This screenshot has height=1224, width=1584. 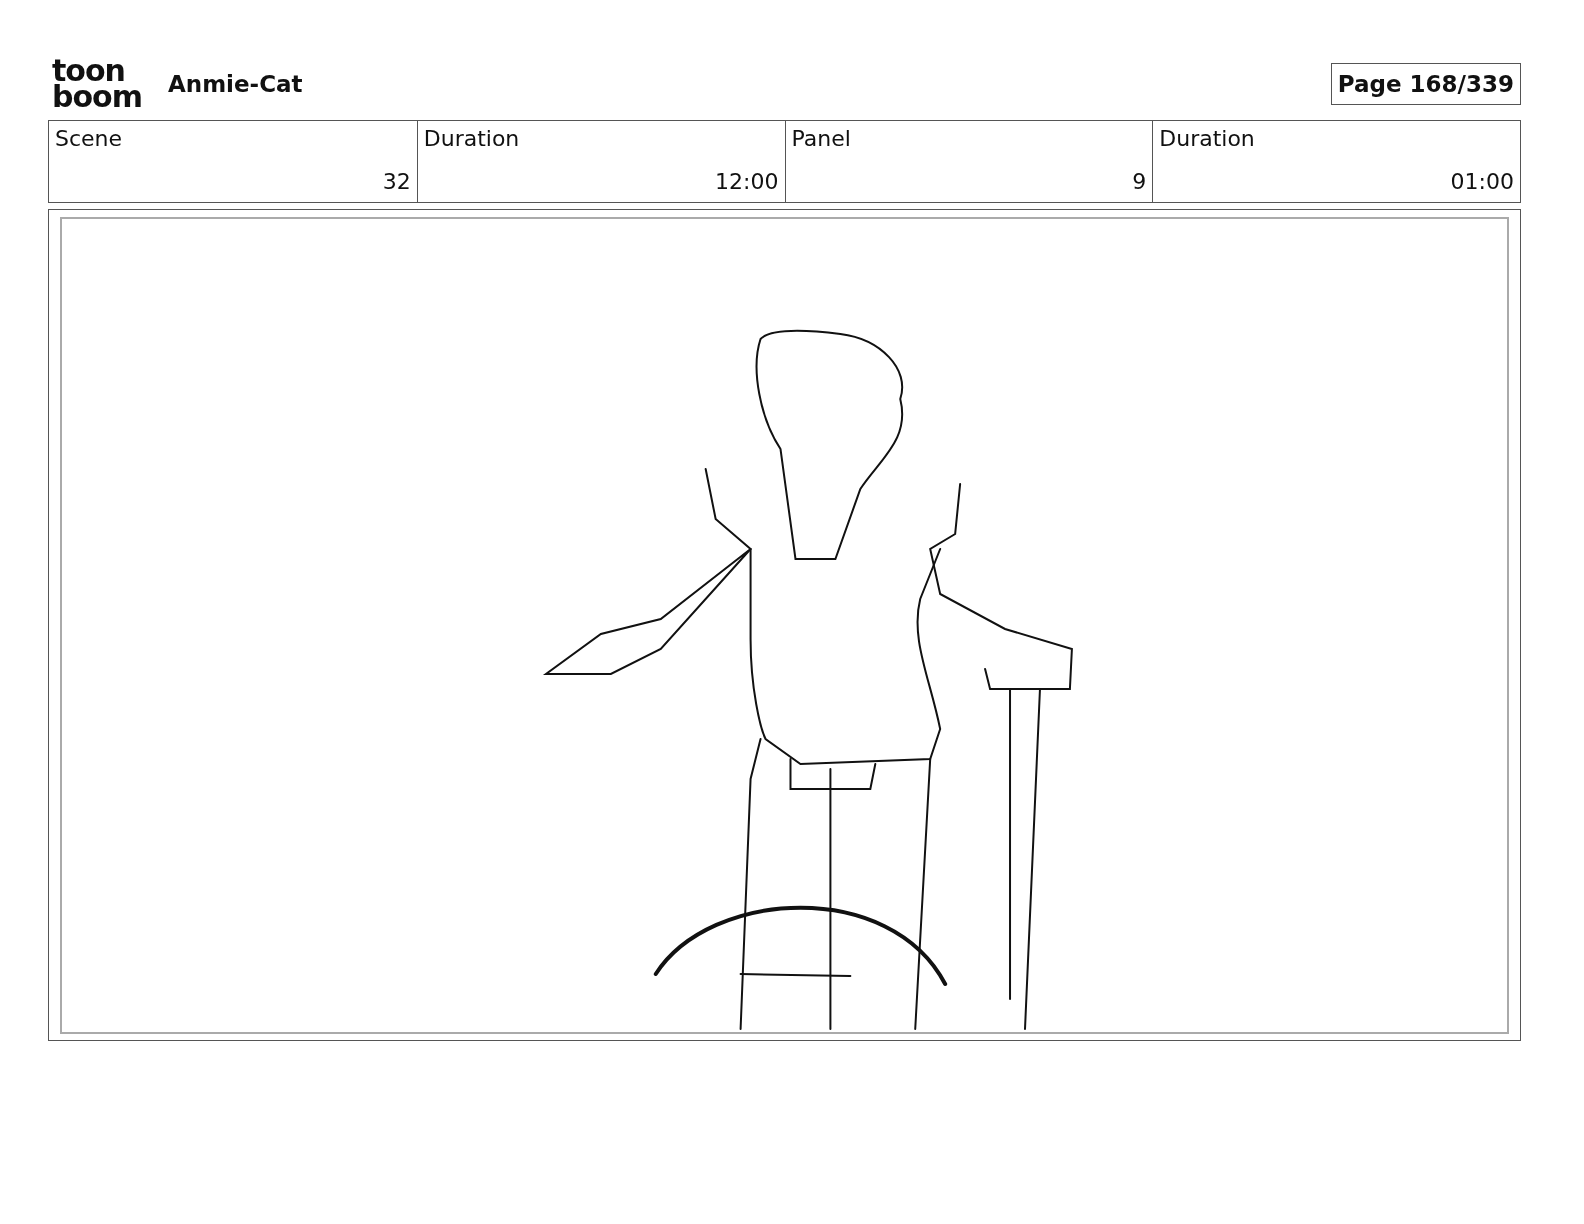 What do you see at coordinates (1482, 181) in the screenshot?
I see `table-cell: 01:00` at bounding box center [1482, 181].